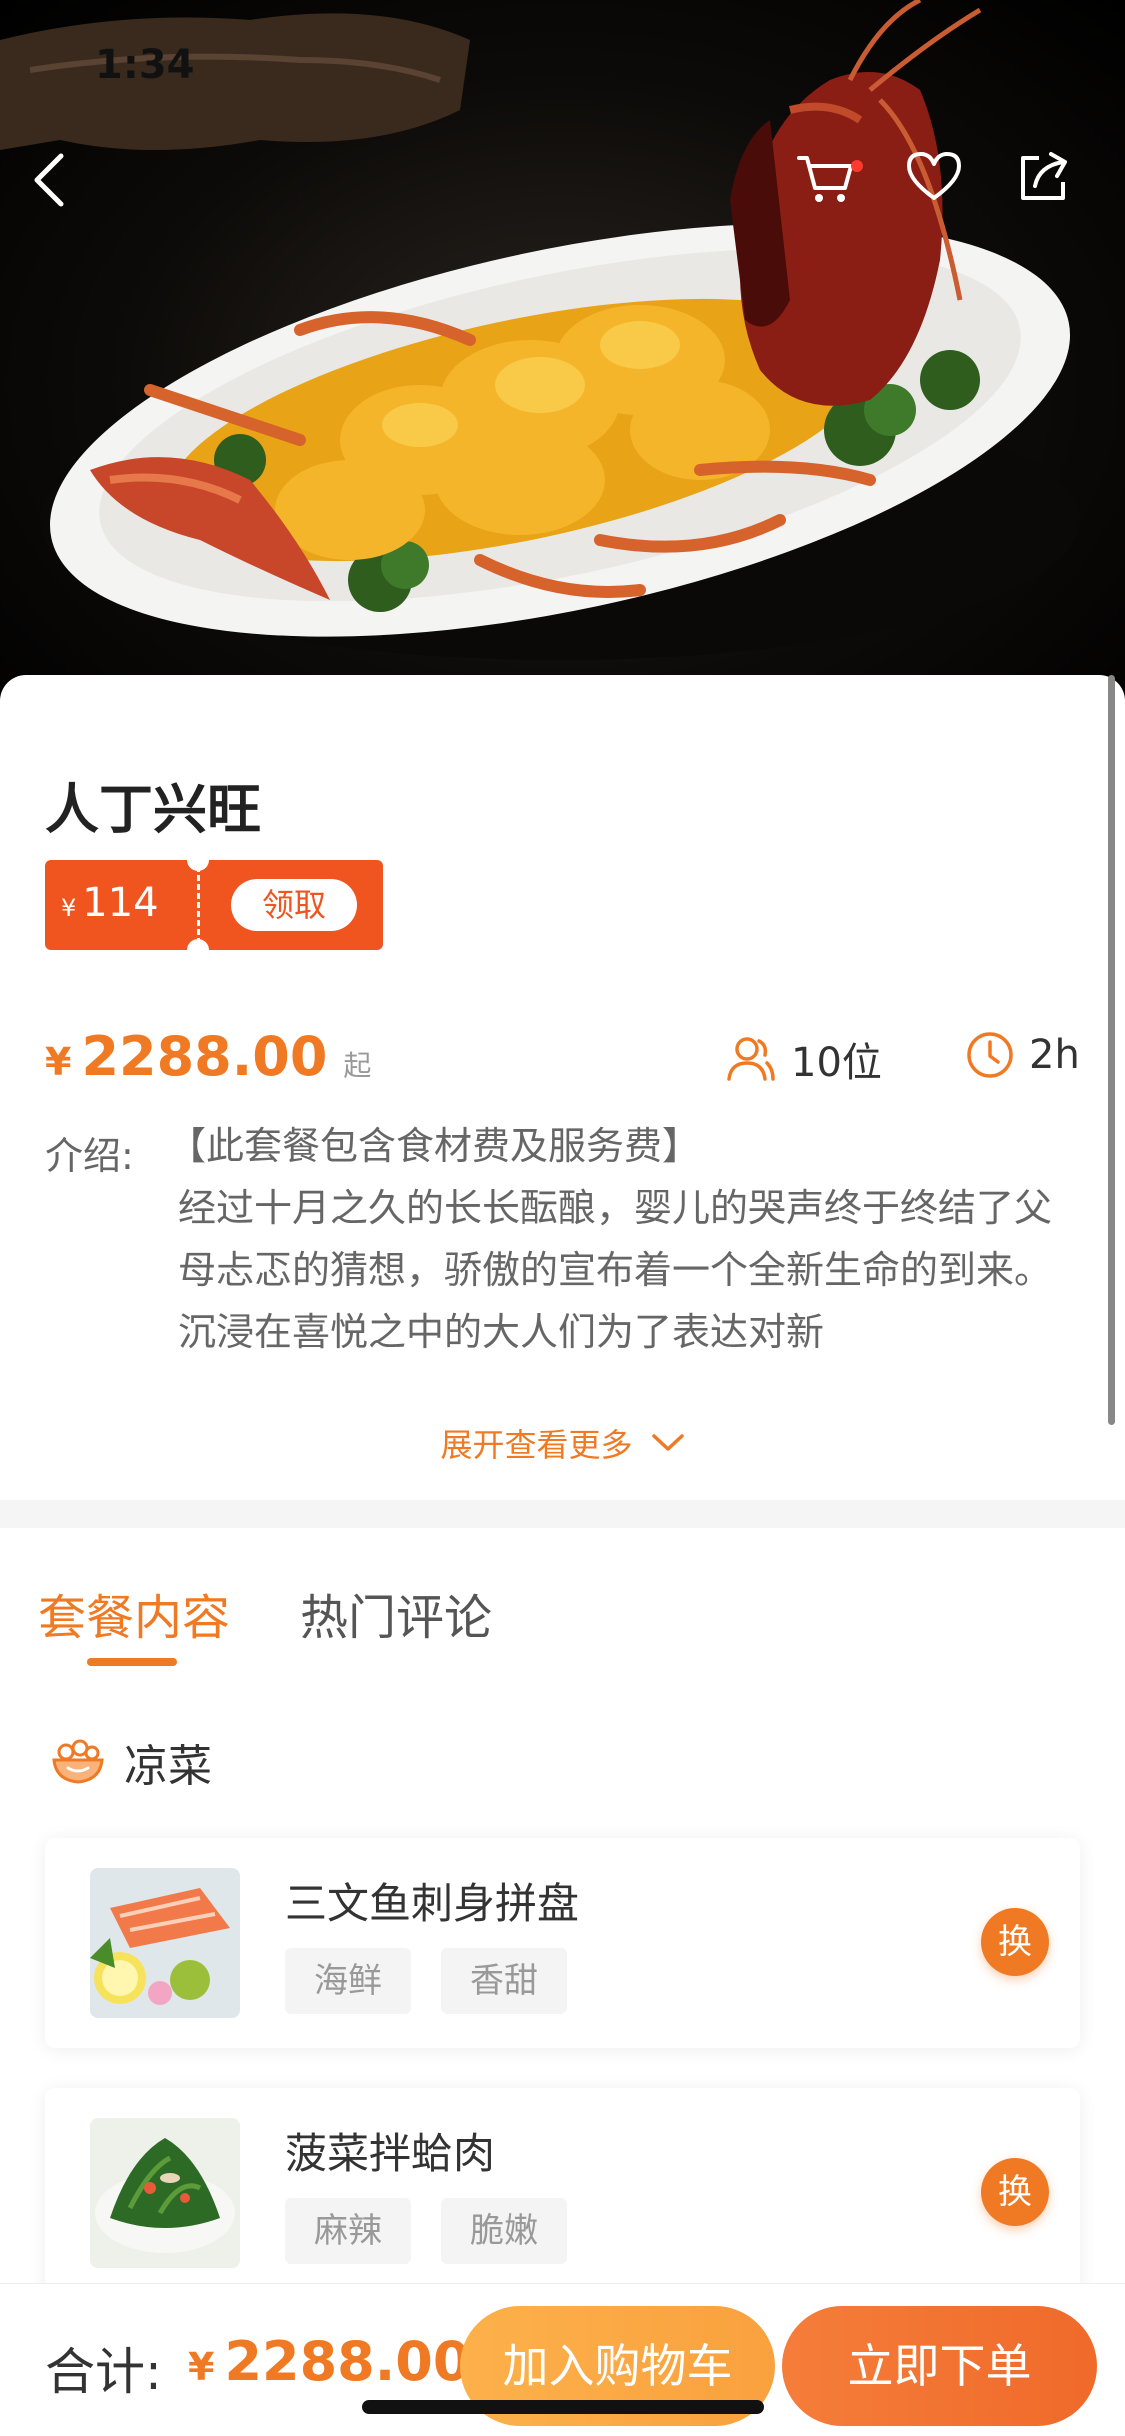 Image resolution: width=1125 pixels, height=2436 pixels. What do you see at coordinates (504, 2231) in the screenshot?
I see `dish-tag: 脆嫩` at bounding box center [504, 2231].